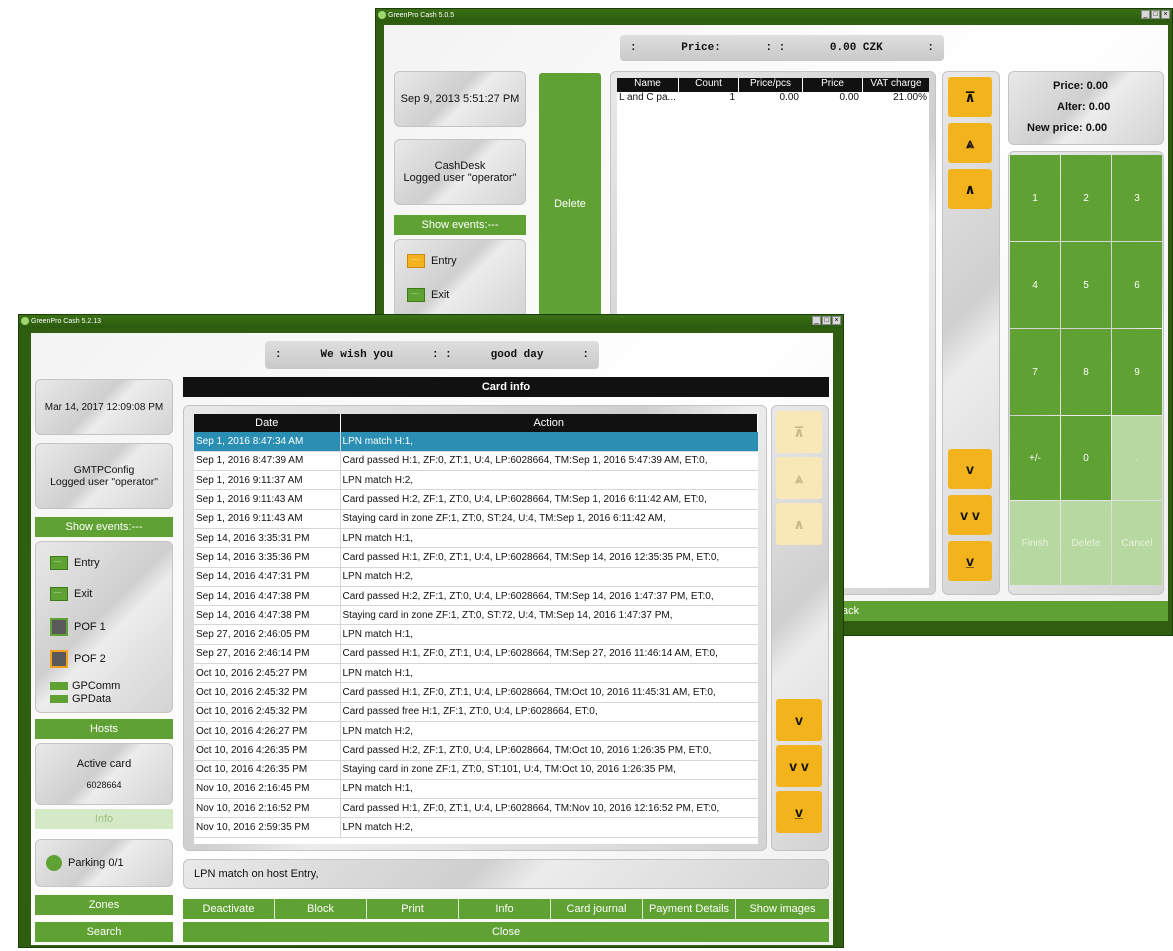 Image resolution: width=1173 pixels, height=951 pixels. What do you see at coordinates (104, 905) in the screenshot?
I see `zones-button: Zones` at bounding box center [104, 905].